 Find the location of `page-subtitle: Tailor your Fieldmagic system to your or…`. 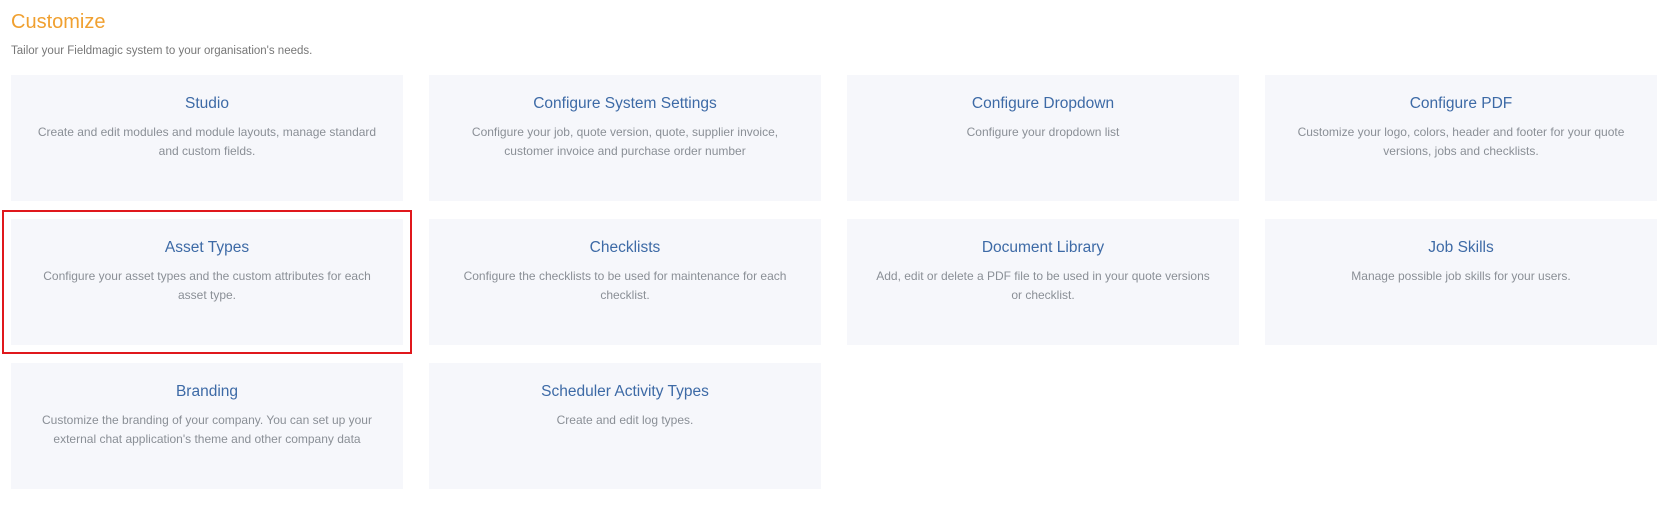

page-subtitle: Tailor your Fieldmagic system to your or… is located at coordinates (162, 51).